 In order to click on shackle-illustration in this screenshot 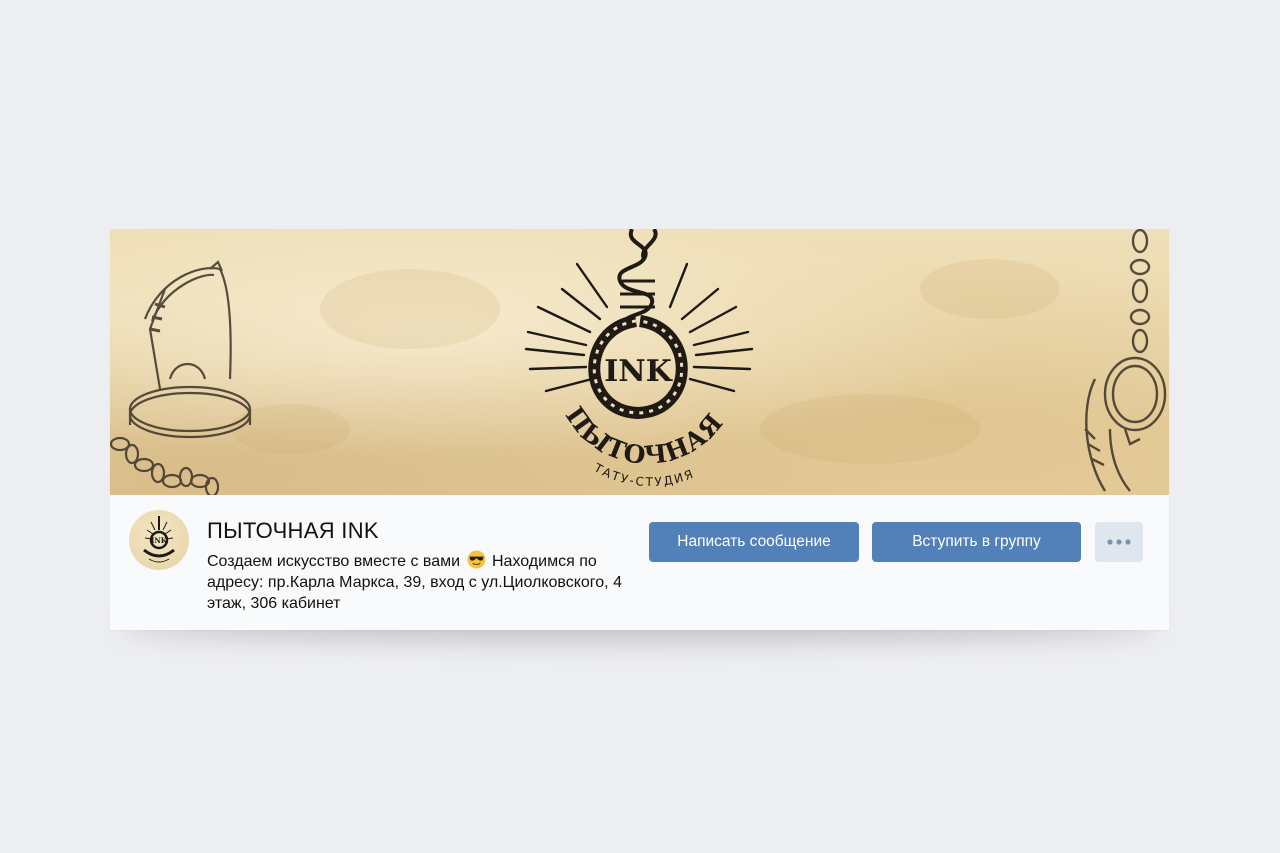, I will do `click(1125, 360)`.